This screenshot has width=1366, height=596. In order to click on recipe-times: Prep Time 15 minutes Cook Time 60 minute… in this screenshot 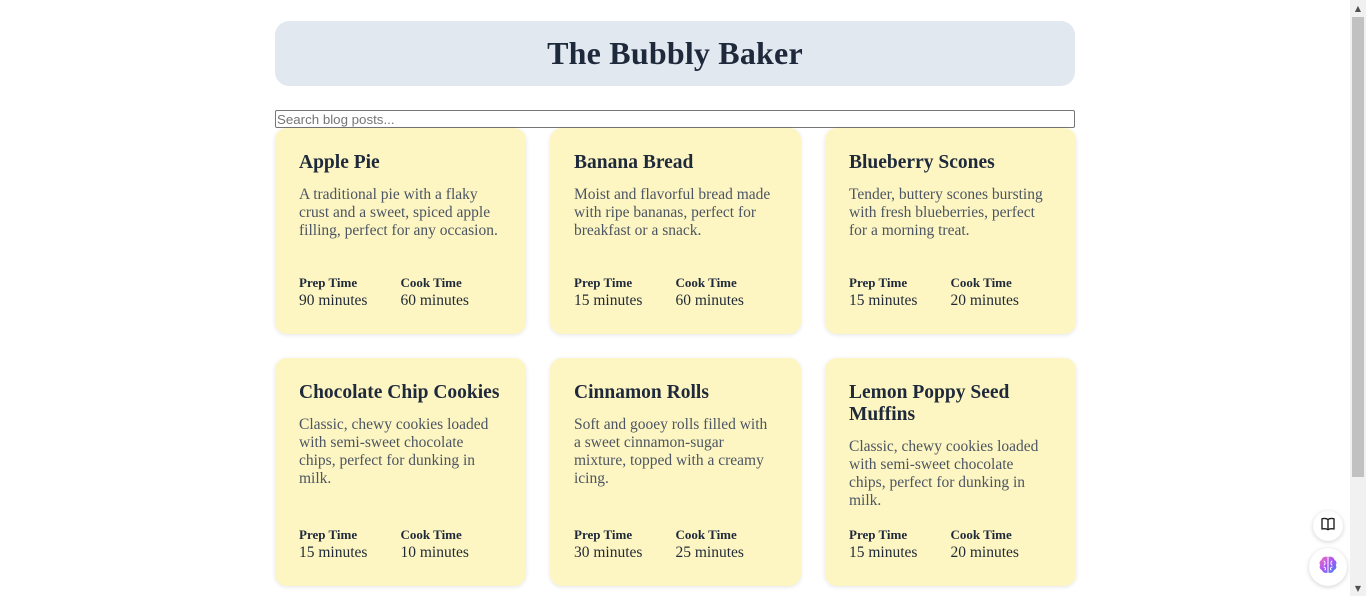, I will do `click(675, 304)`.